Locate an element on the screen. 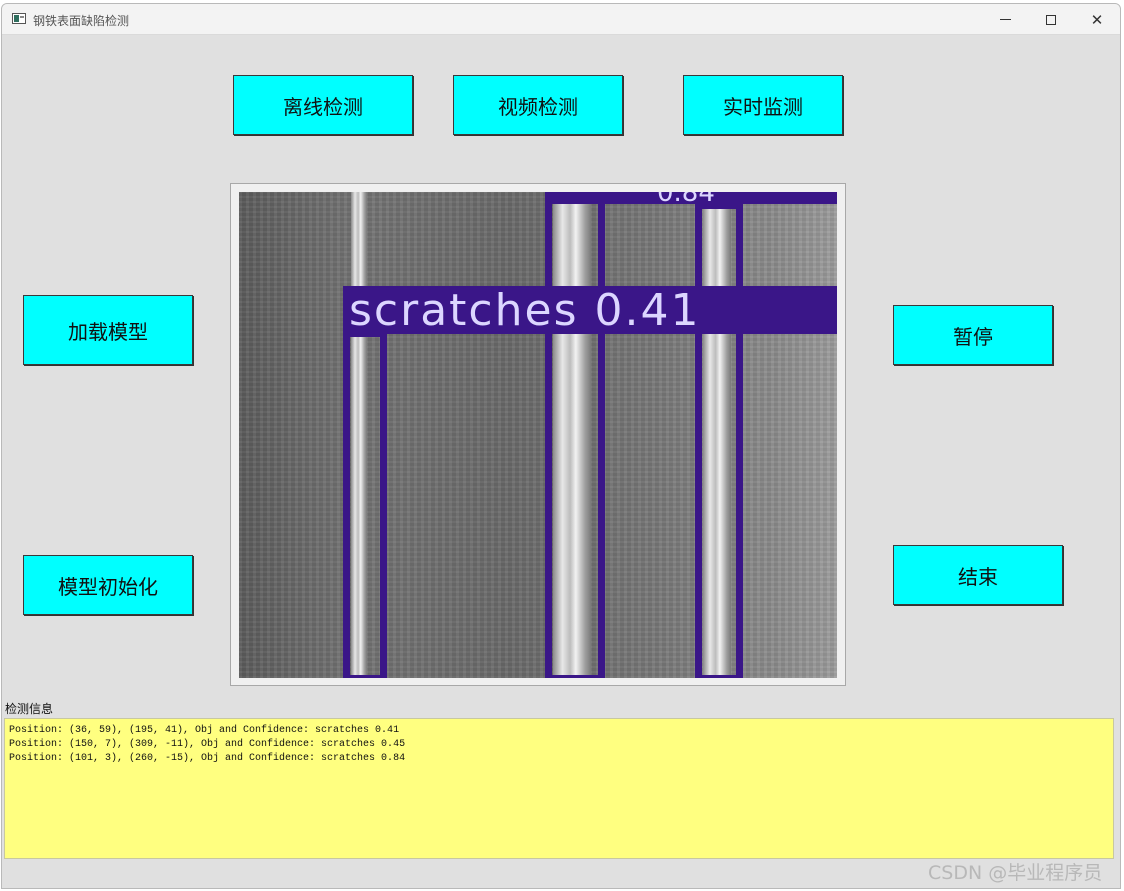  maximize-button is located at coordinates (1051, 19).